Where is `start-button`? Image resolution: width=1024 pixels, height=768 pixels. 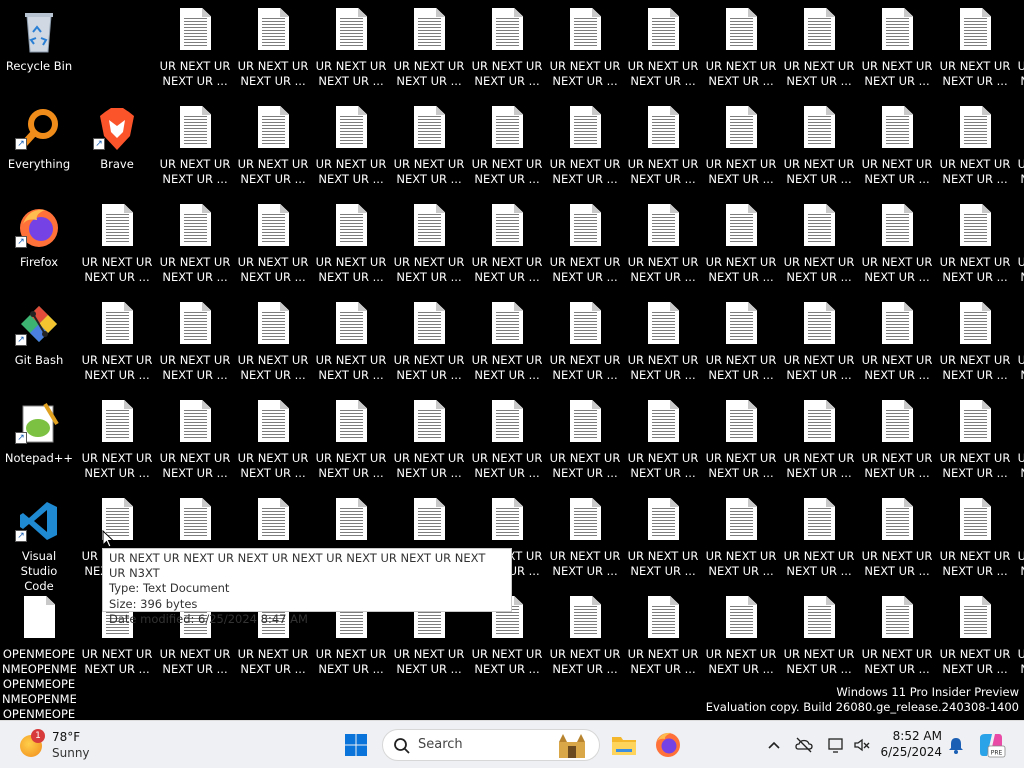
start-button is located at coordinates (356, 745).